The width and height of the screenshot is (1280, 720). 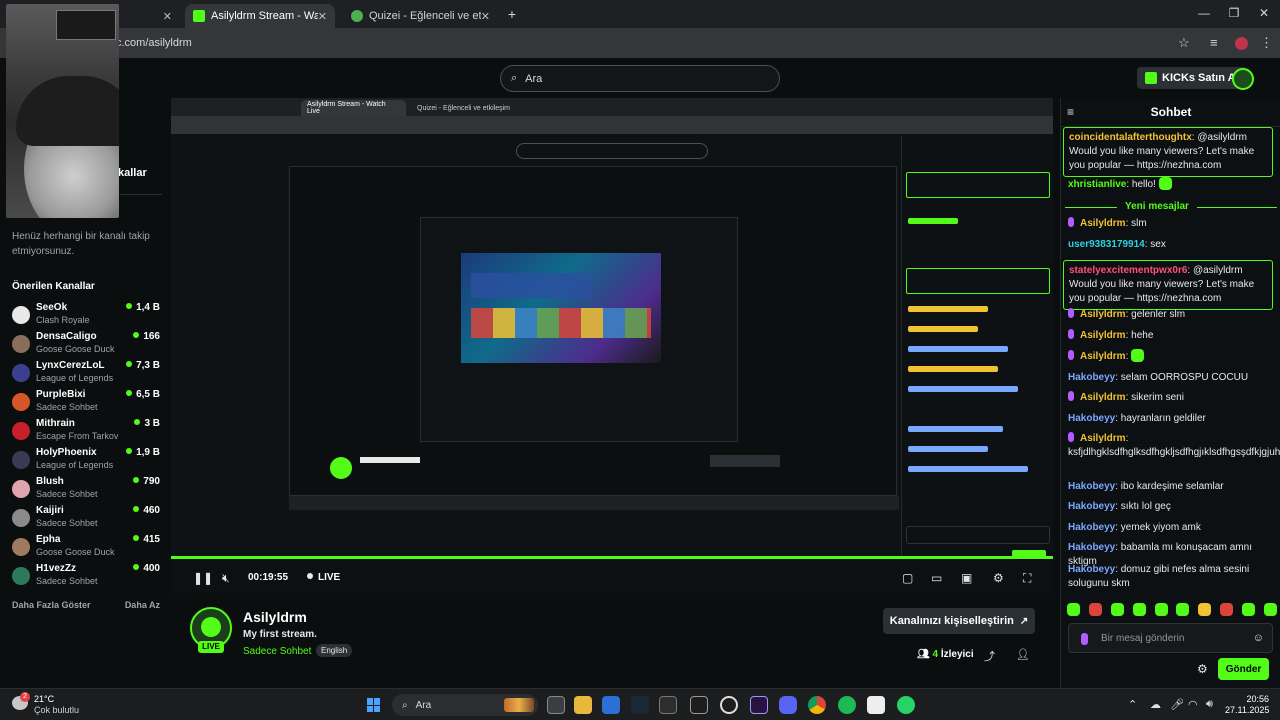 I want to click on mic-icon: 🎤︎, so click(x=1177, y=704).